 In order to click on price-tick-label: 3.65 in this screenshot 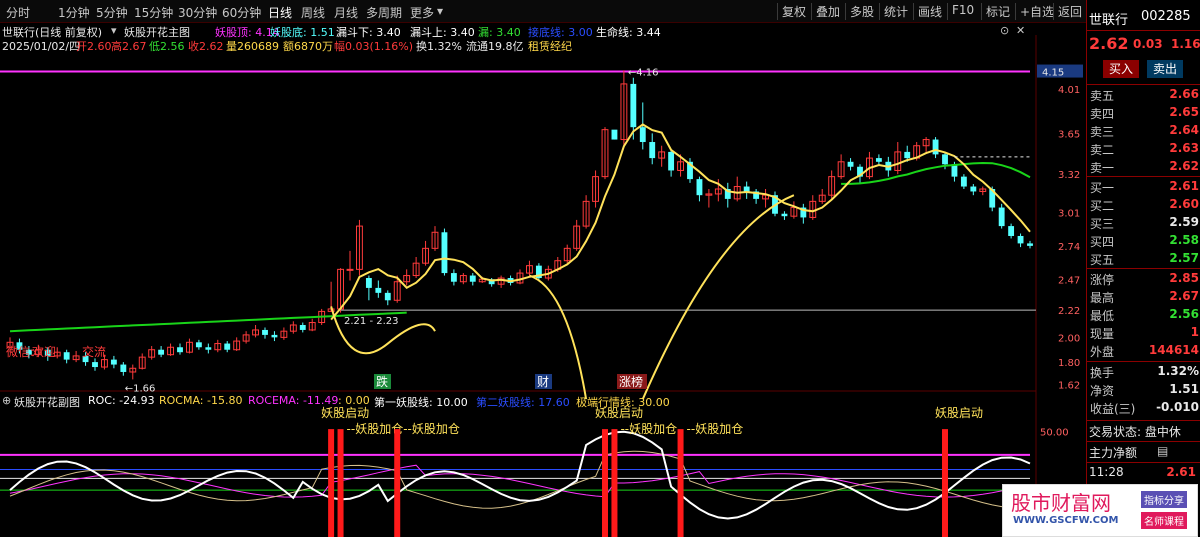, I will do `click(1069, 134)`.